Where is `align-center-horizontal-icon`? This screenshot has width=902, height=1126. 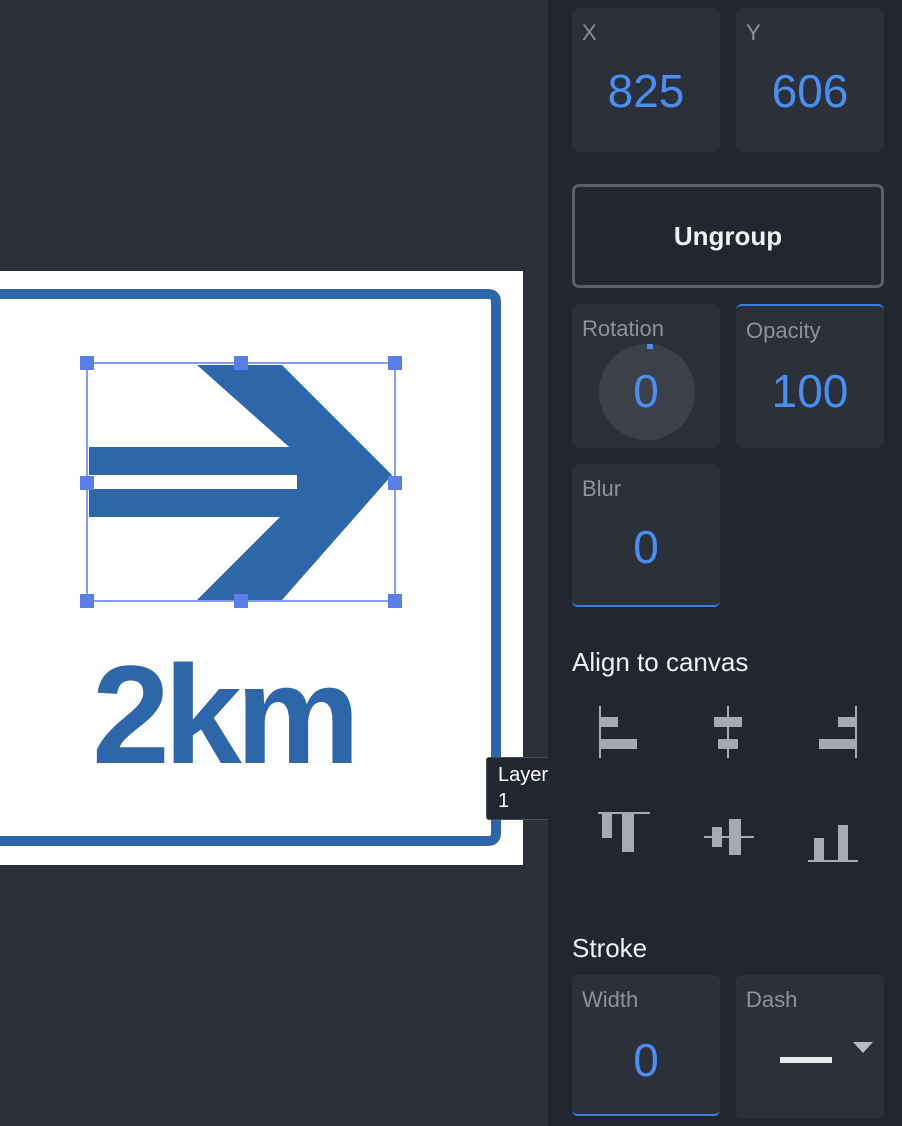
align-center-horizontal-icon is located at coordinates (728, 732).